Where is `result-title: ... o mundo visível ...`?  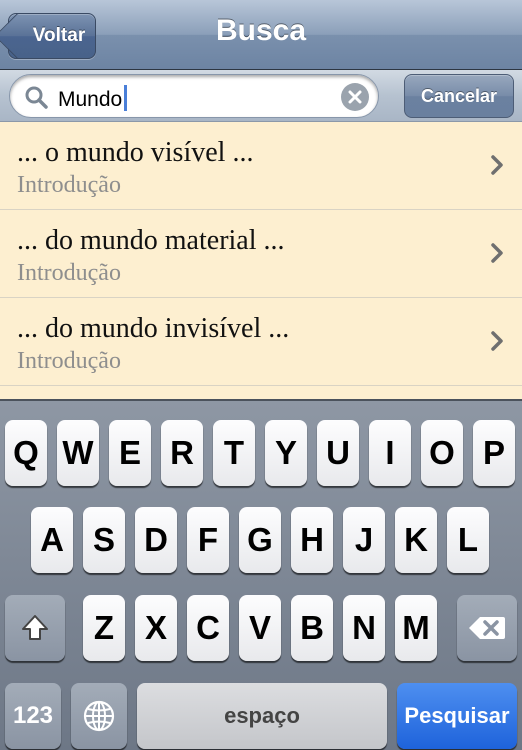 result-title: ... o mundo visível ... is located at coordinates (135, 152).